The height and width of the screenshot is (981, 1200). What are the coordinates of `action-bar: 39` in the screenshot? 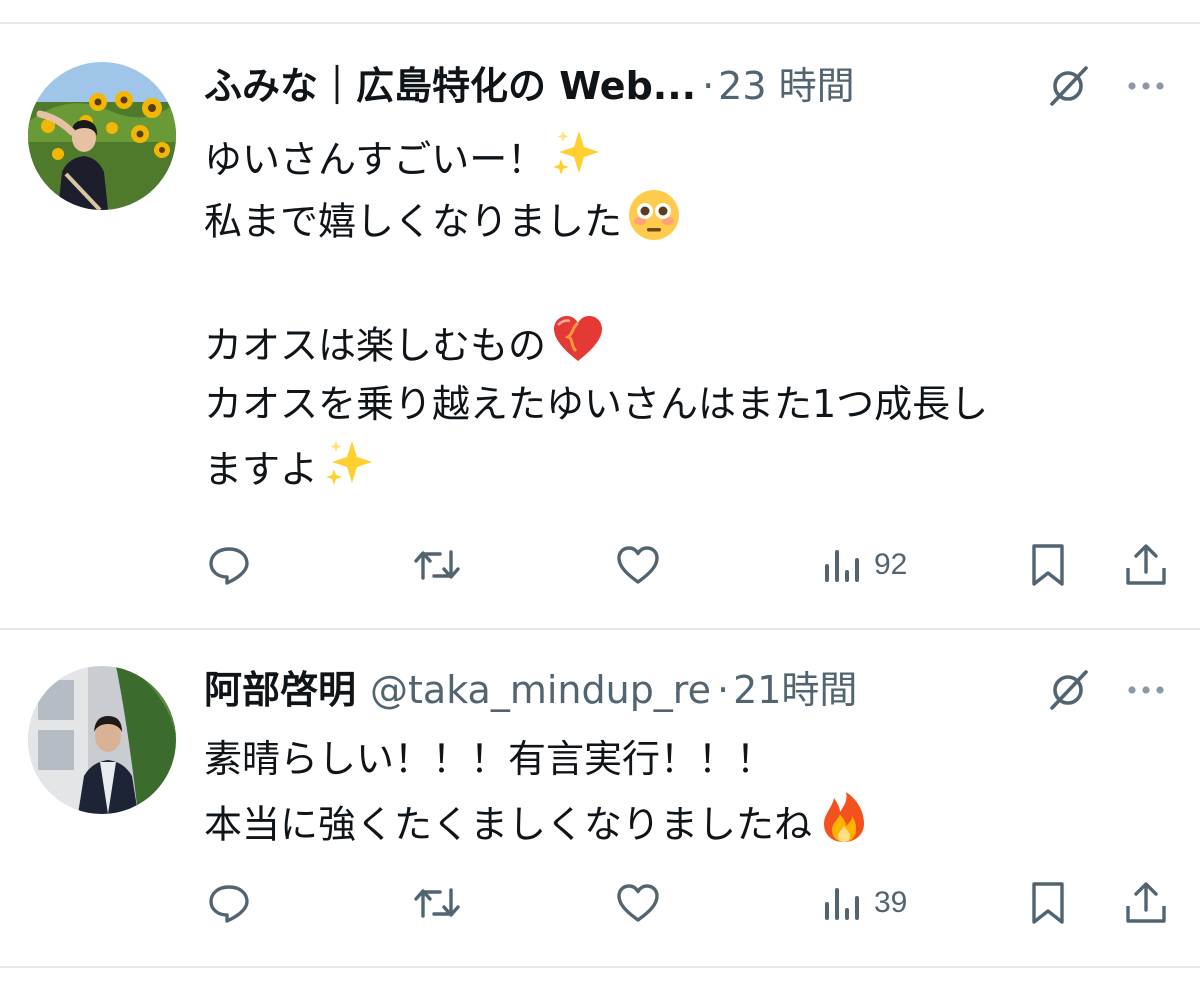 It's located at (600, 903).